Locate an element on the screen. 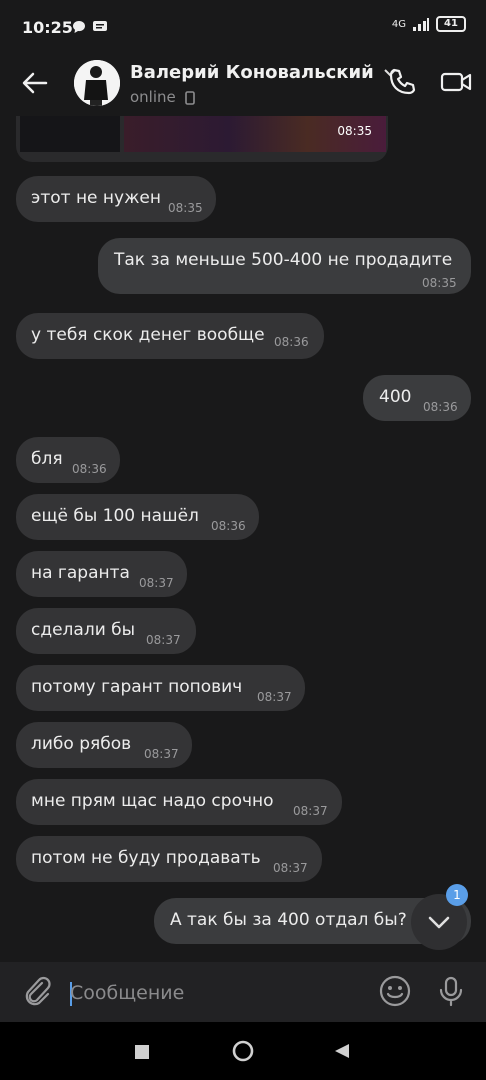 Image resolution: width=486 pixels, height=1080 pixels. status-right: 4G 41 is located at coordinates (429, 24).